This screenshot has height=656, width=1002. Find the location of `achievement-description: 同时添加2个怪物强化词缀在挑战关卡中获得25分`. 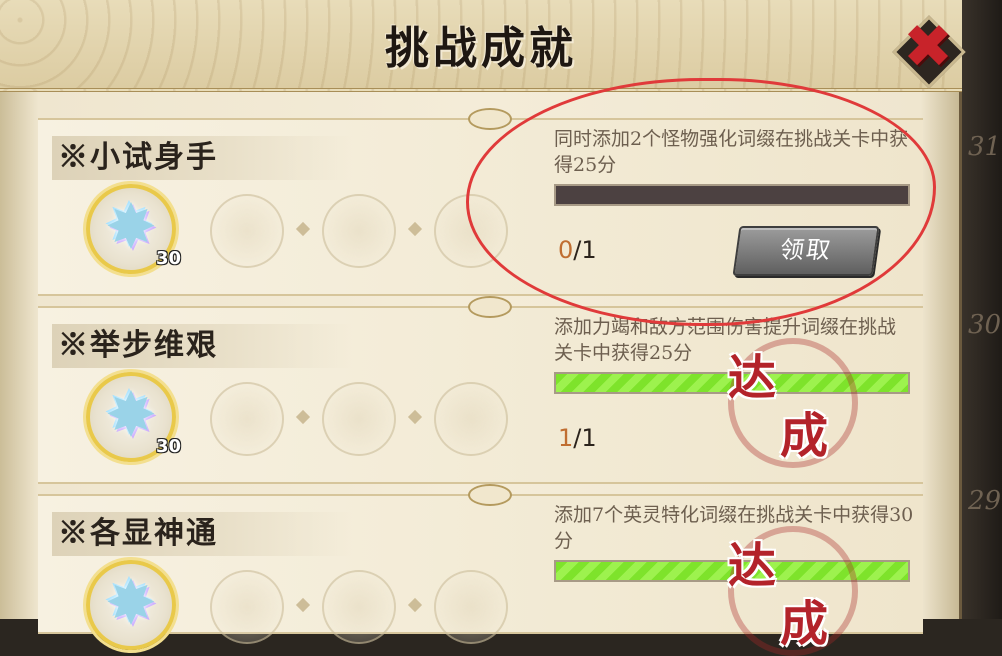

achievement-description: 同时添加2个怪物强化词缀在挑战关卡中获得25分 is located at coordinates (731, 152).